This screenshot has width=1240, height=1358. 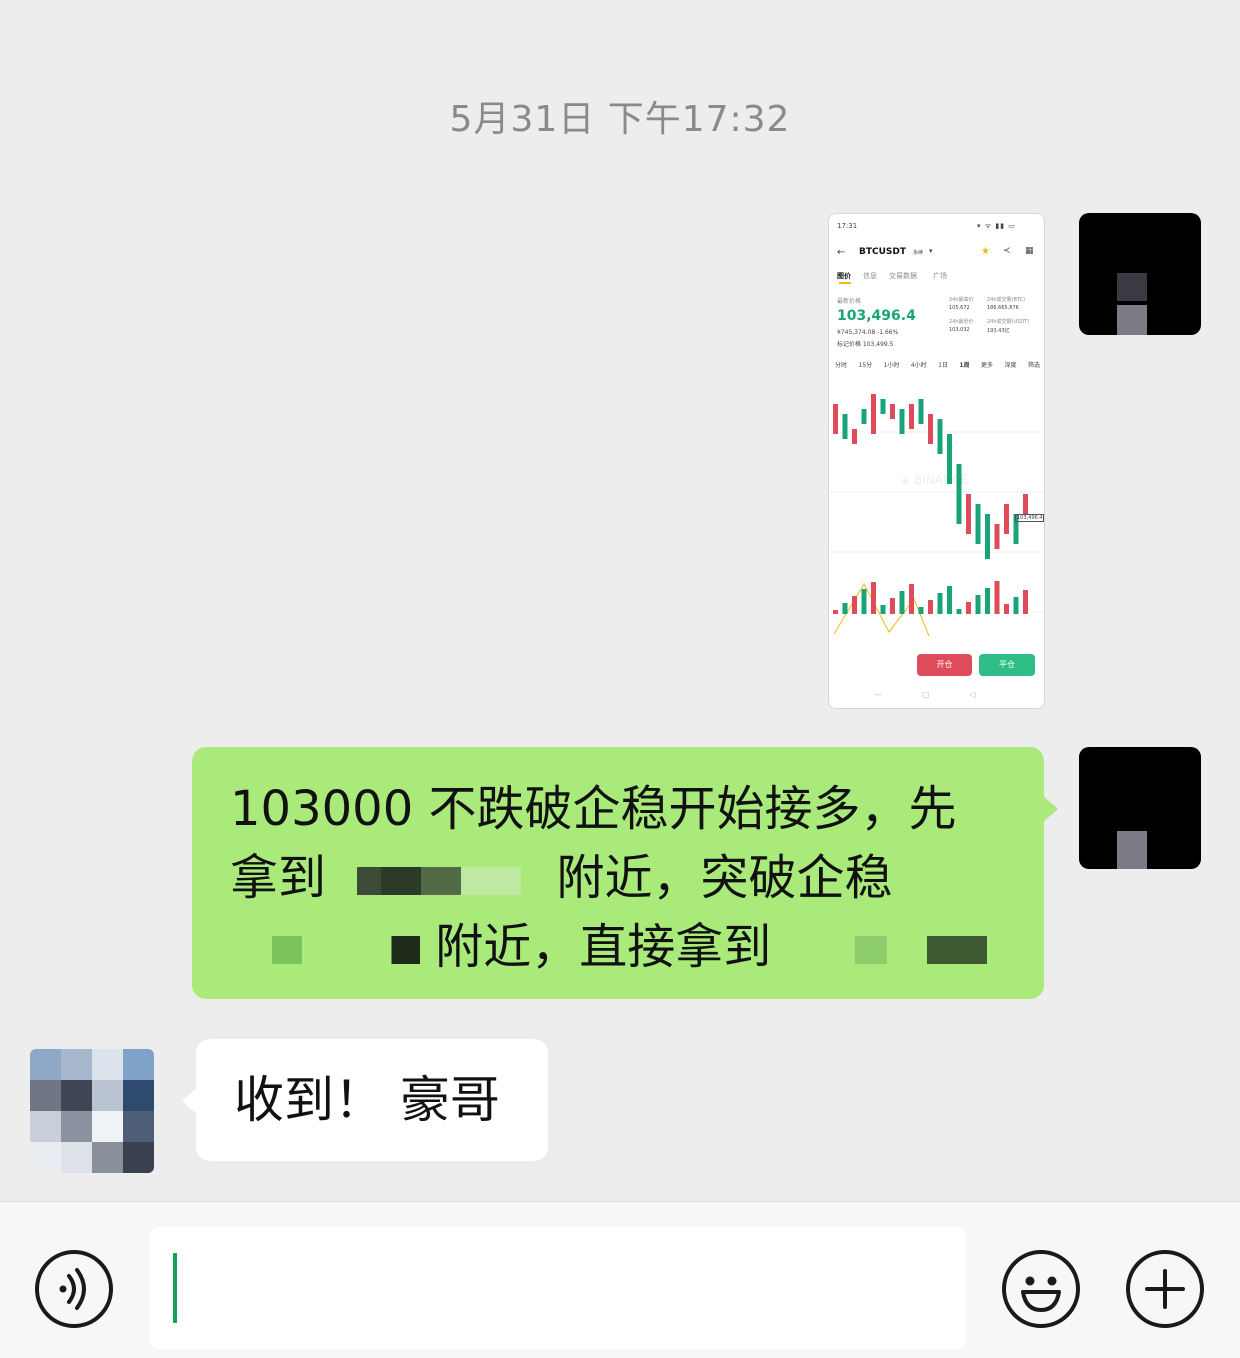 I want to click on message-line: 拿到 附近，突破企稳, so click(x=622, y=878).